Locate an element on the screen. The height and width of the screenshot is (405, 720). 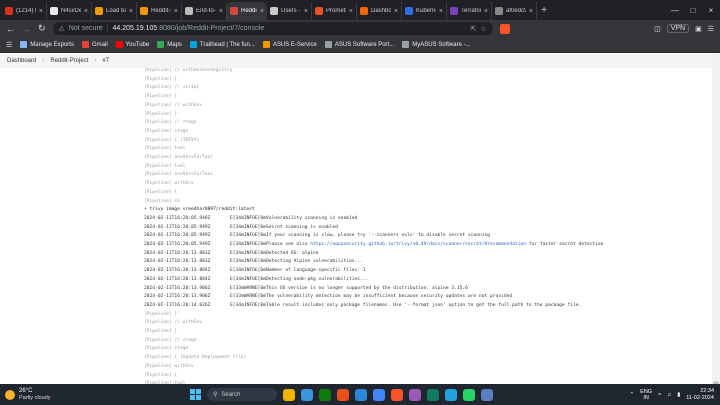
minimize-icon: — is located at coordinates (675, 10).